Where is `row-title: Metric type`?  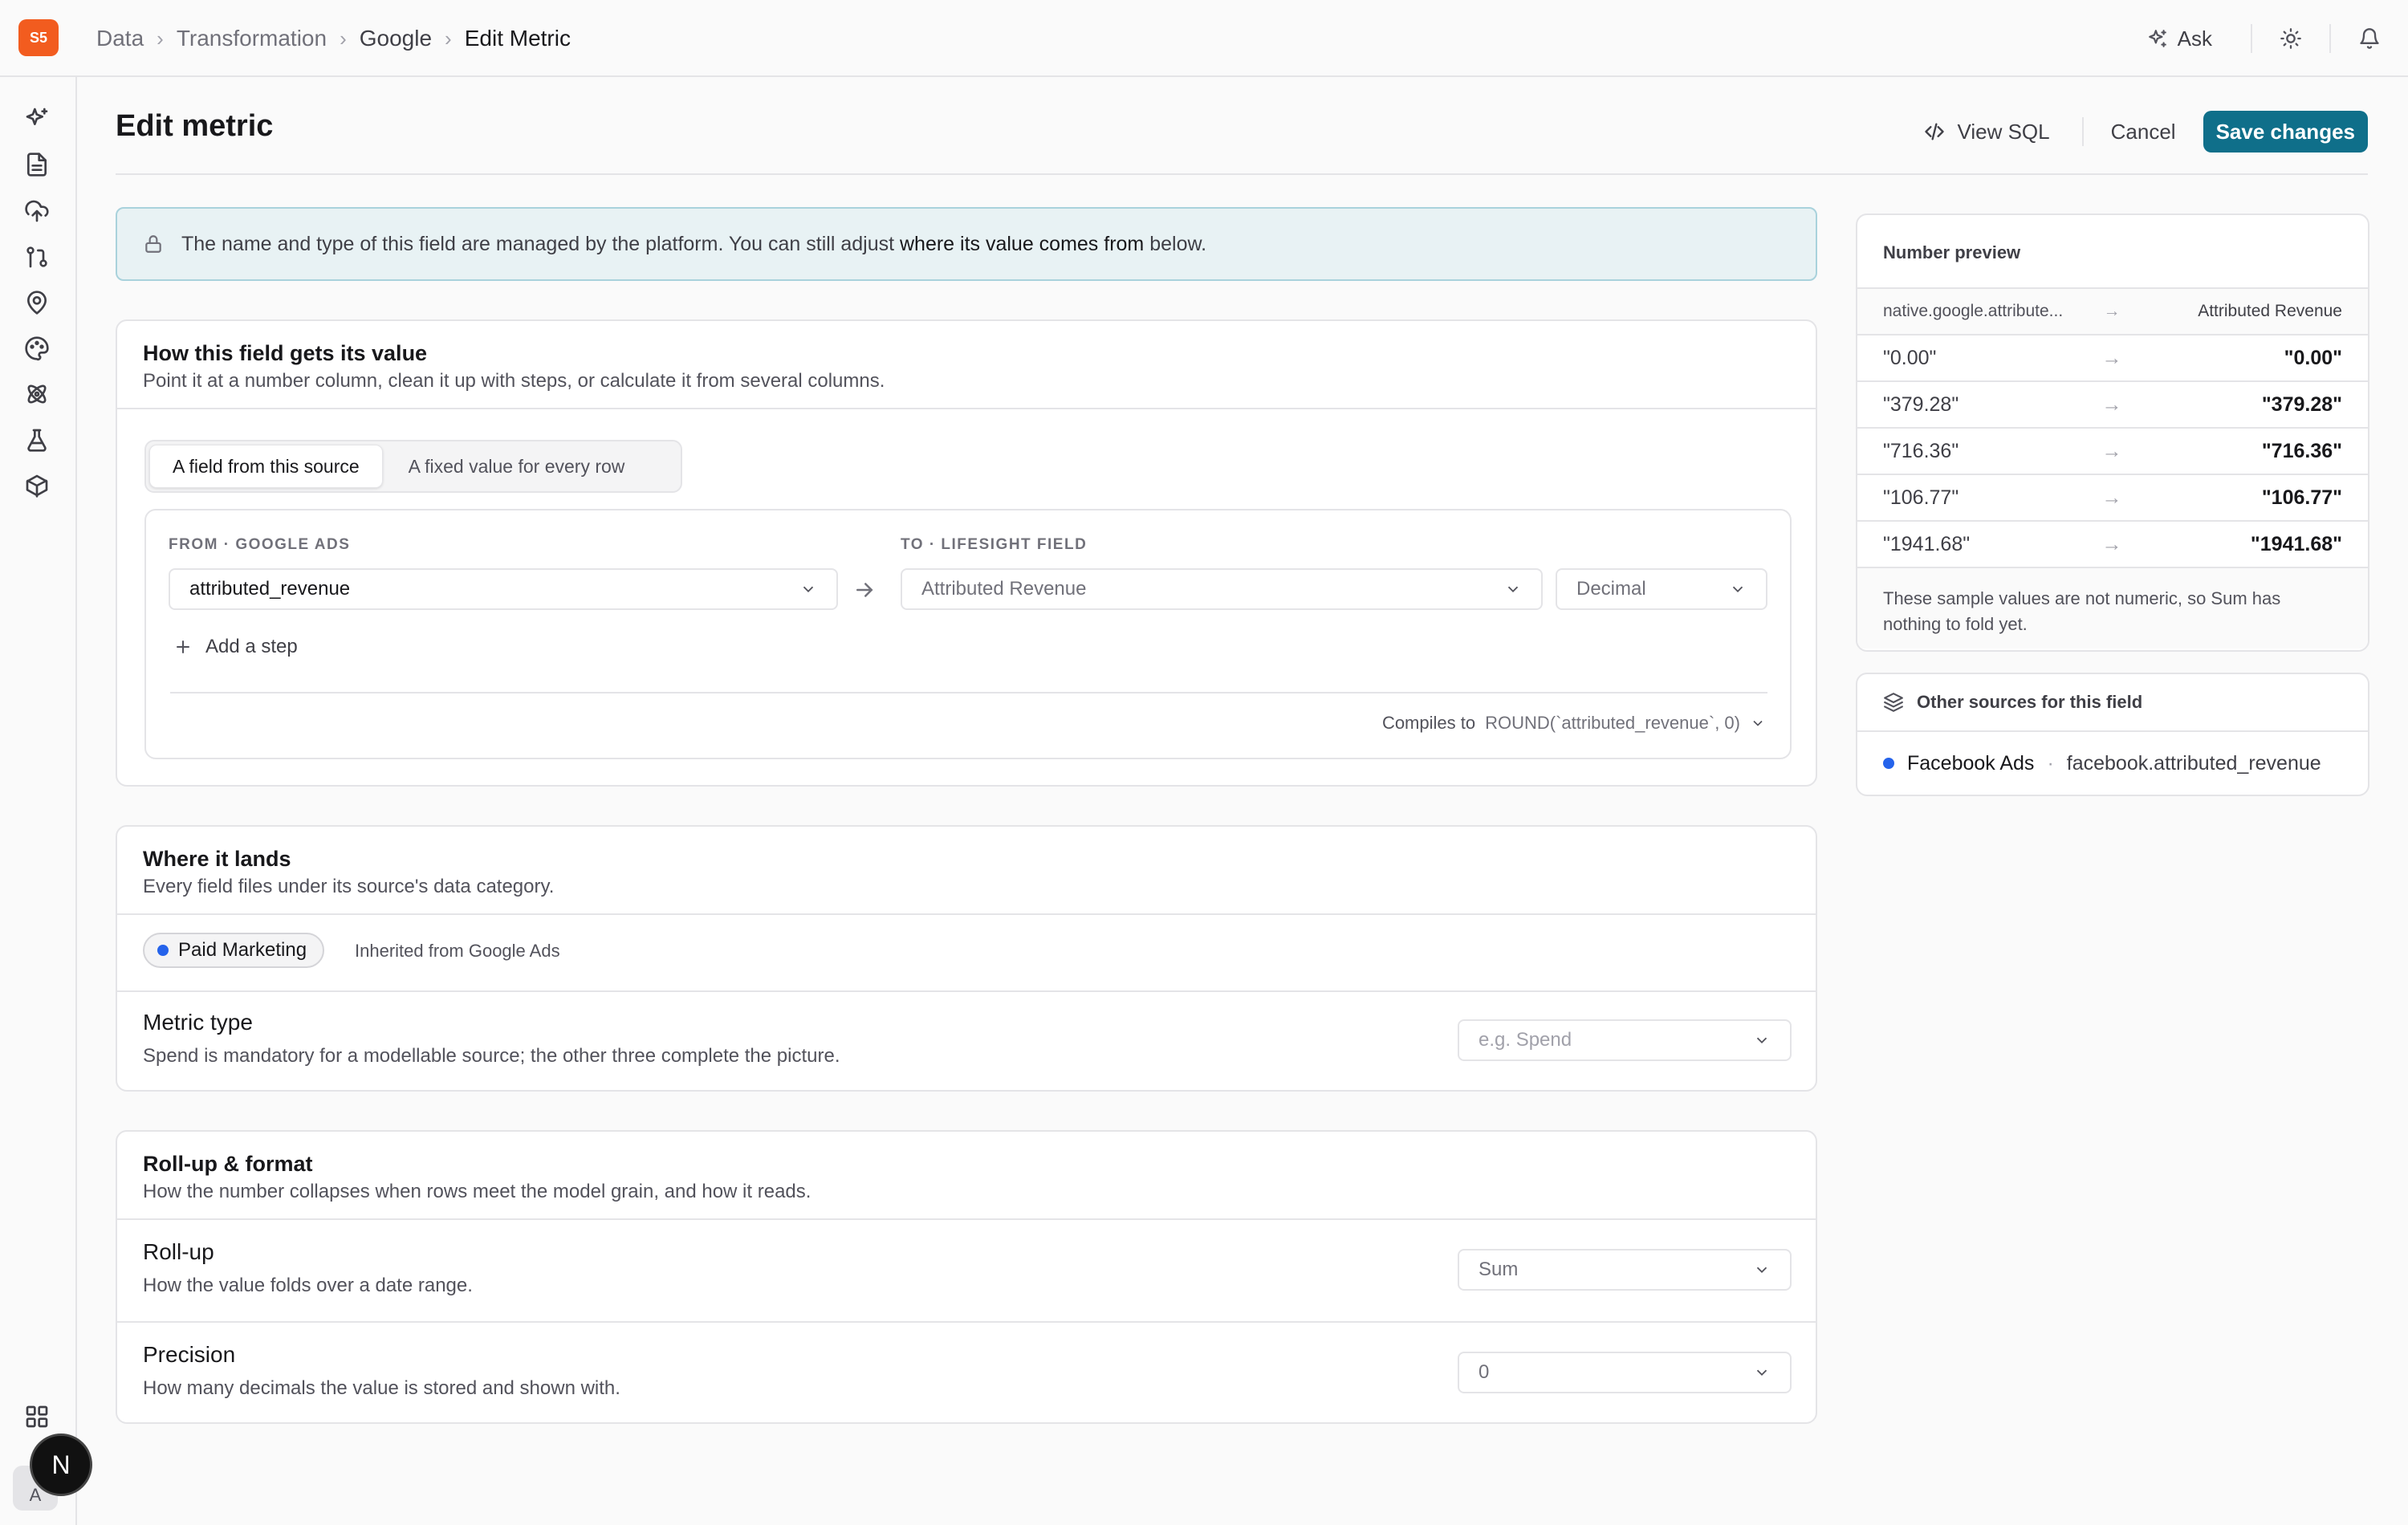
row-title: Metric type is located at coordinates (198, 1023).